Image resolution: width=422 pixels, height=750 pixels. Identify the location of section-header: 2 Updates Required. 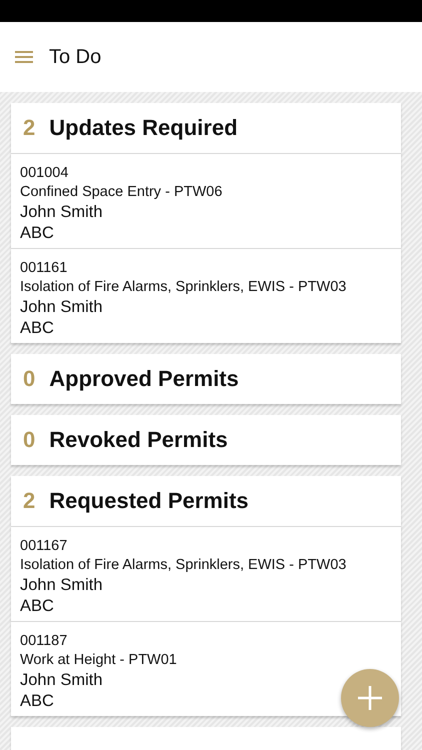
(206, 128).